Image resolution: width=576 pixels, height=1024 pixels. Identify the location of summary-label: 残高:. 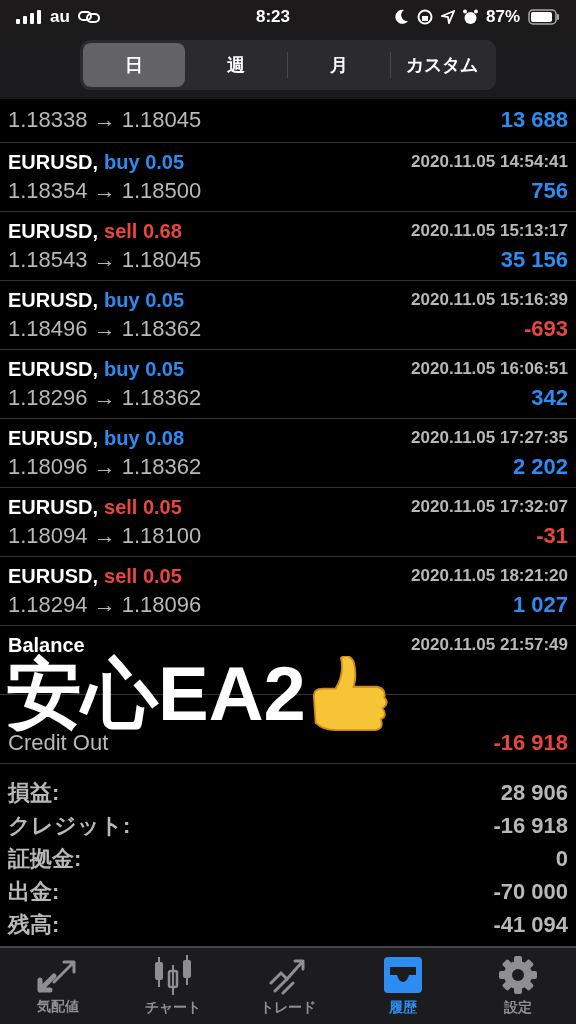
(34, 925).